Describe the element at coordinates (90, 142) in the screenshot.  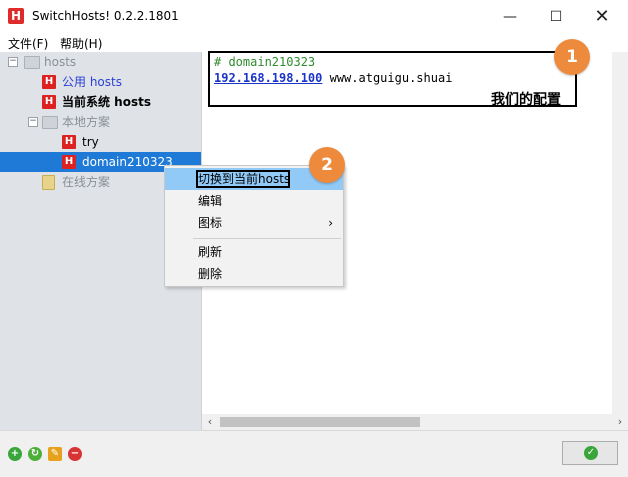
I see `tree-label-try: try` at that location.